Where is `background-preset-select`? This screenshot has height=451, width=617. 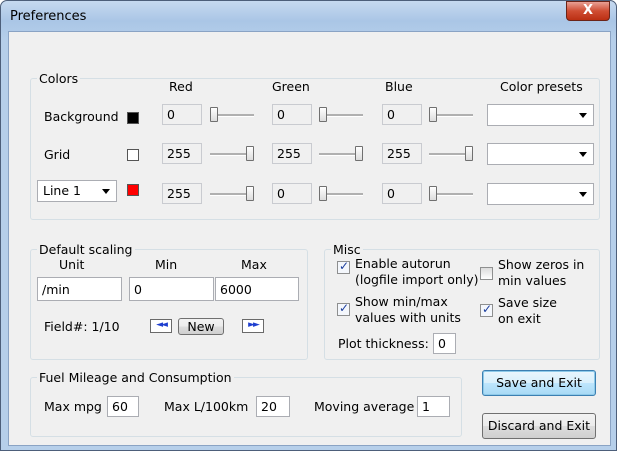
background-preset-select is located at coordinates (540, 115).